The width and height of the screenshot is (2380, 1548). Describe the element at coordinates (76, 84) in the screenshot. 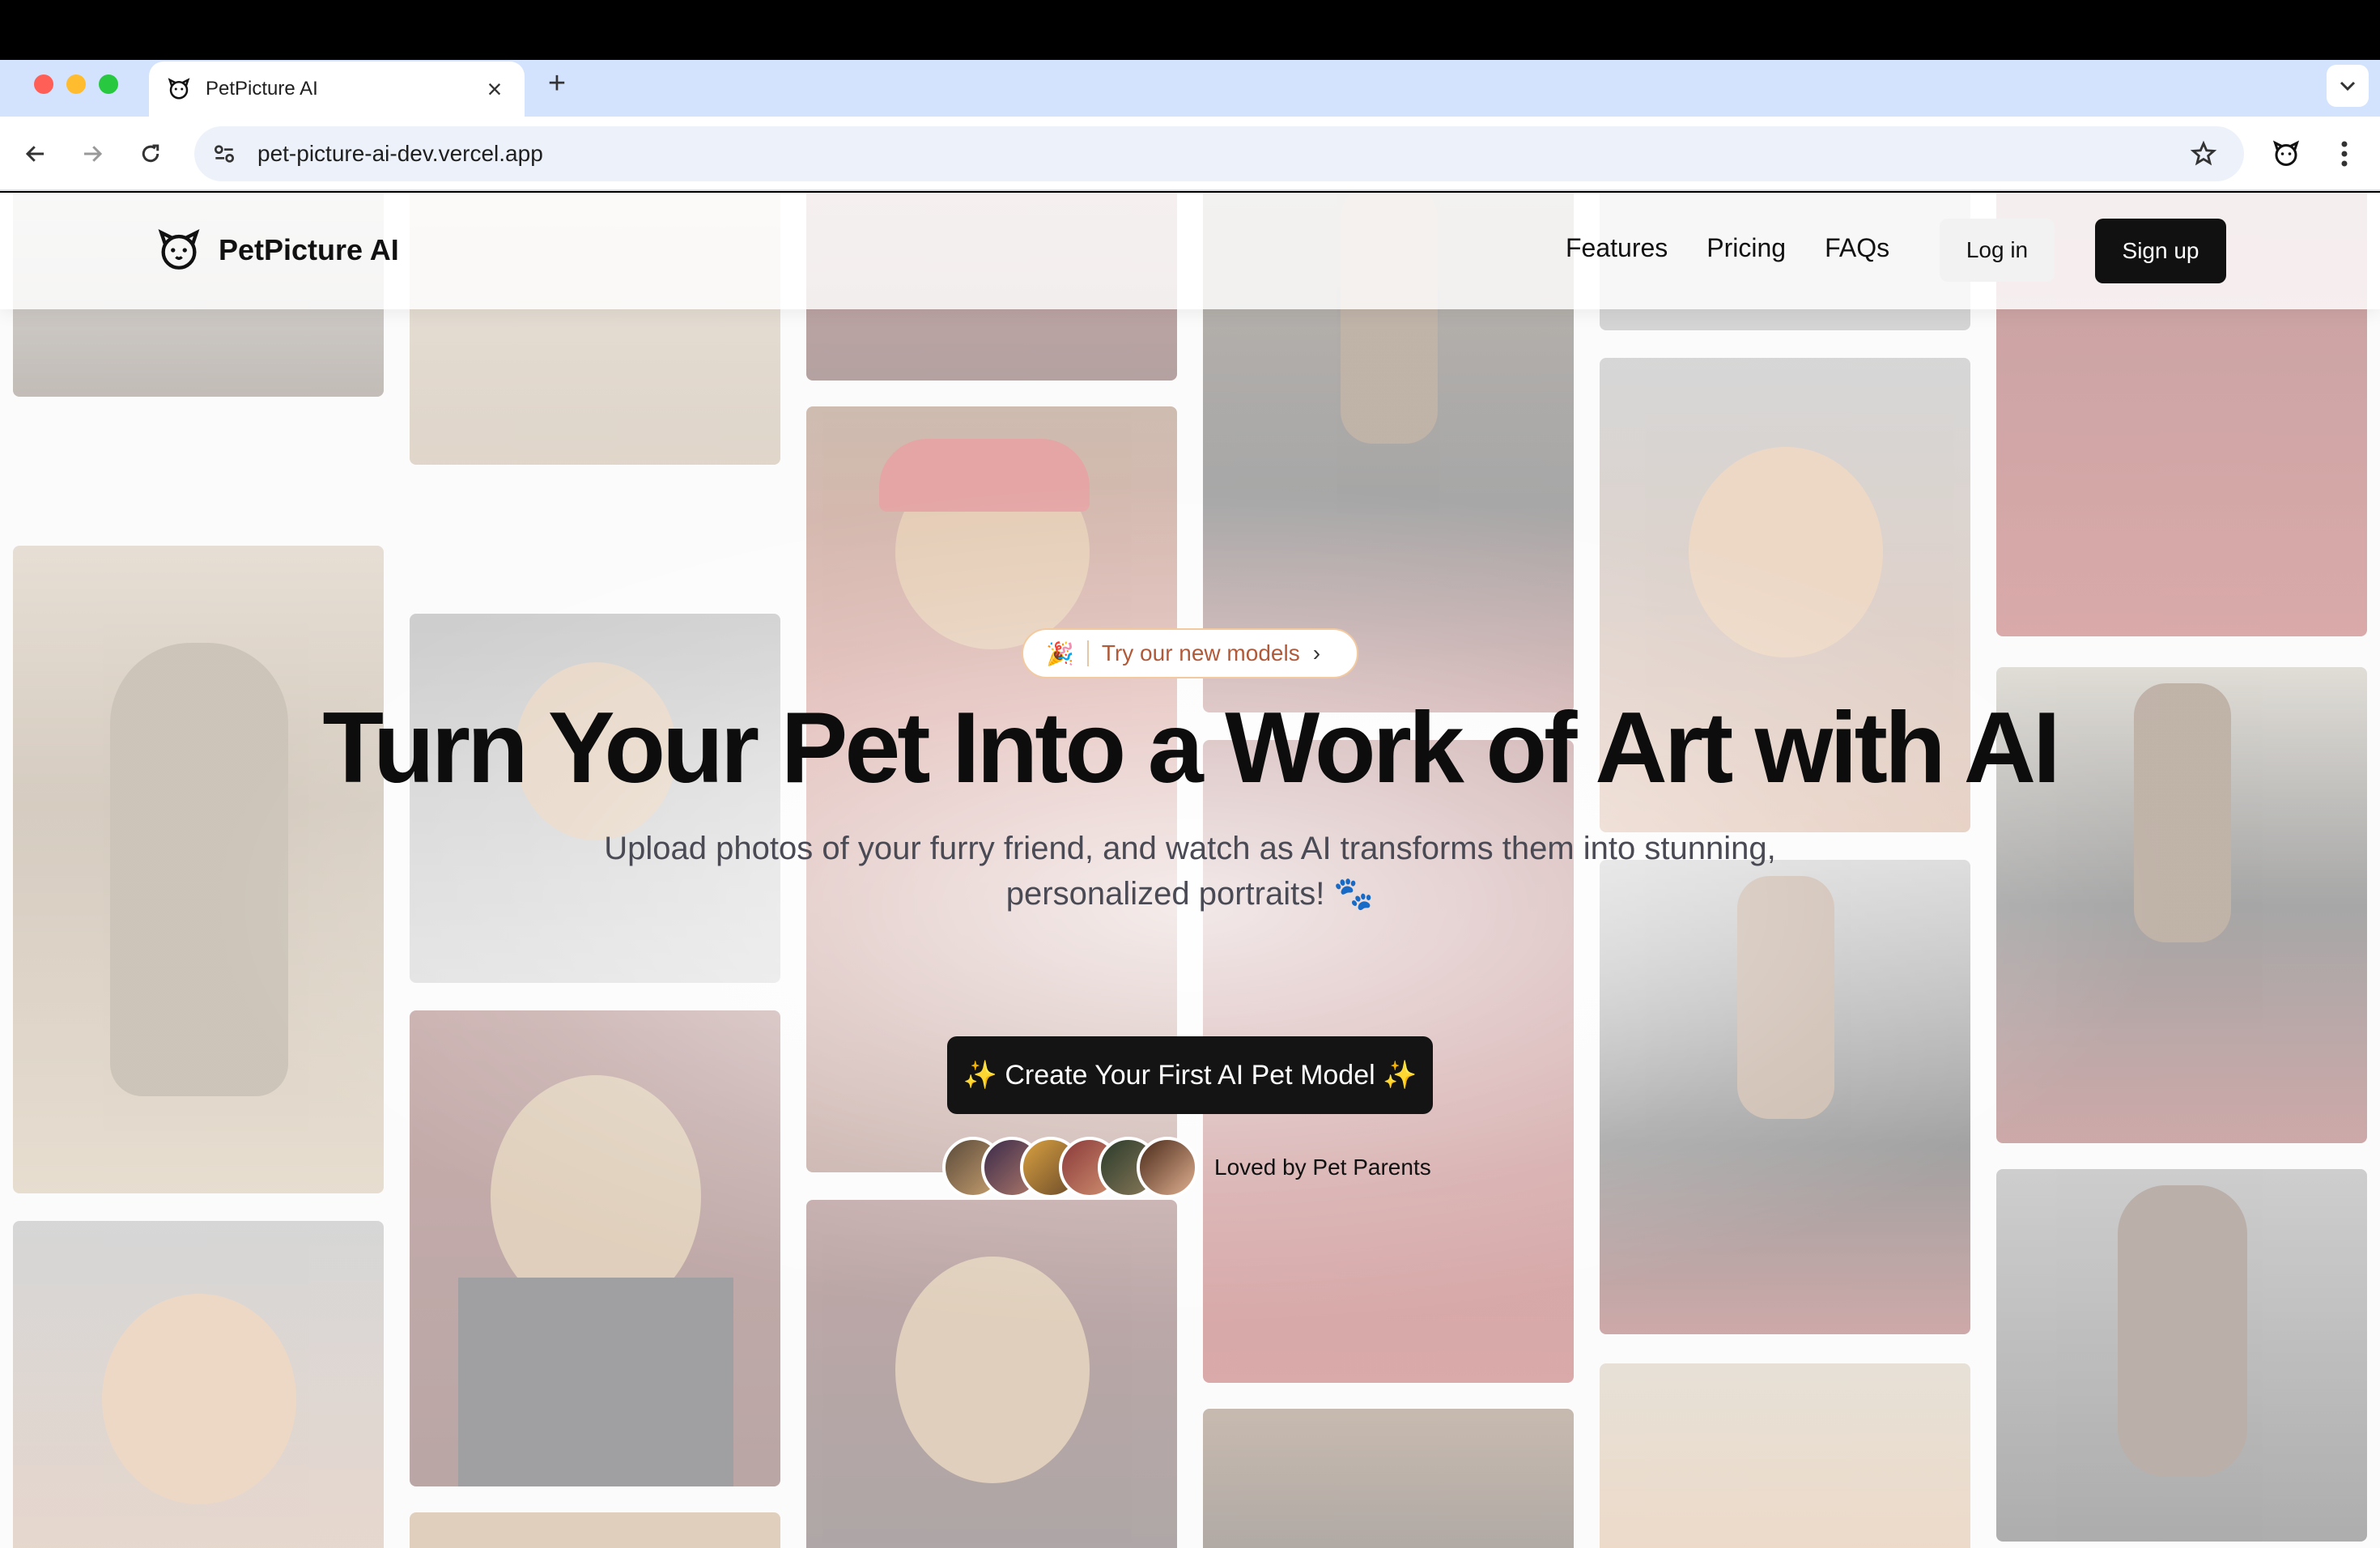

I see `minimize-window-button` at that location.